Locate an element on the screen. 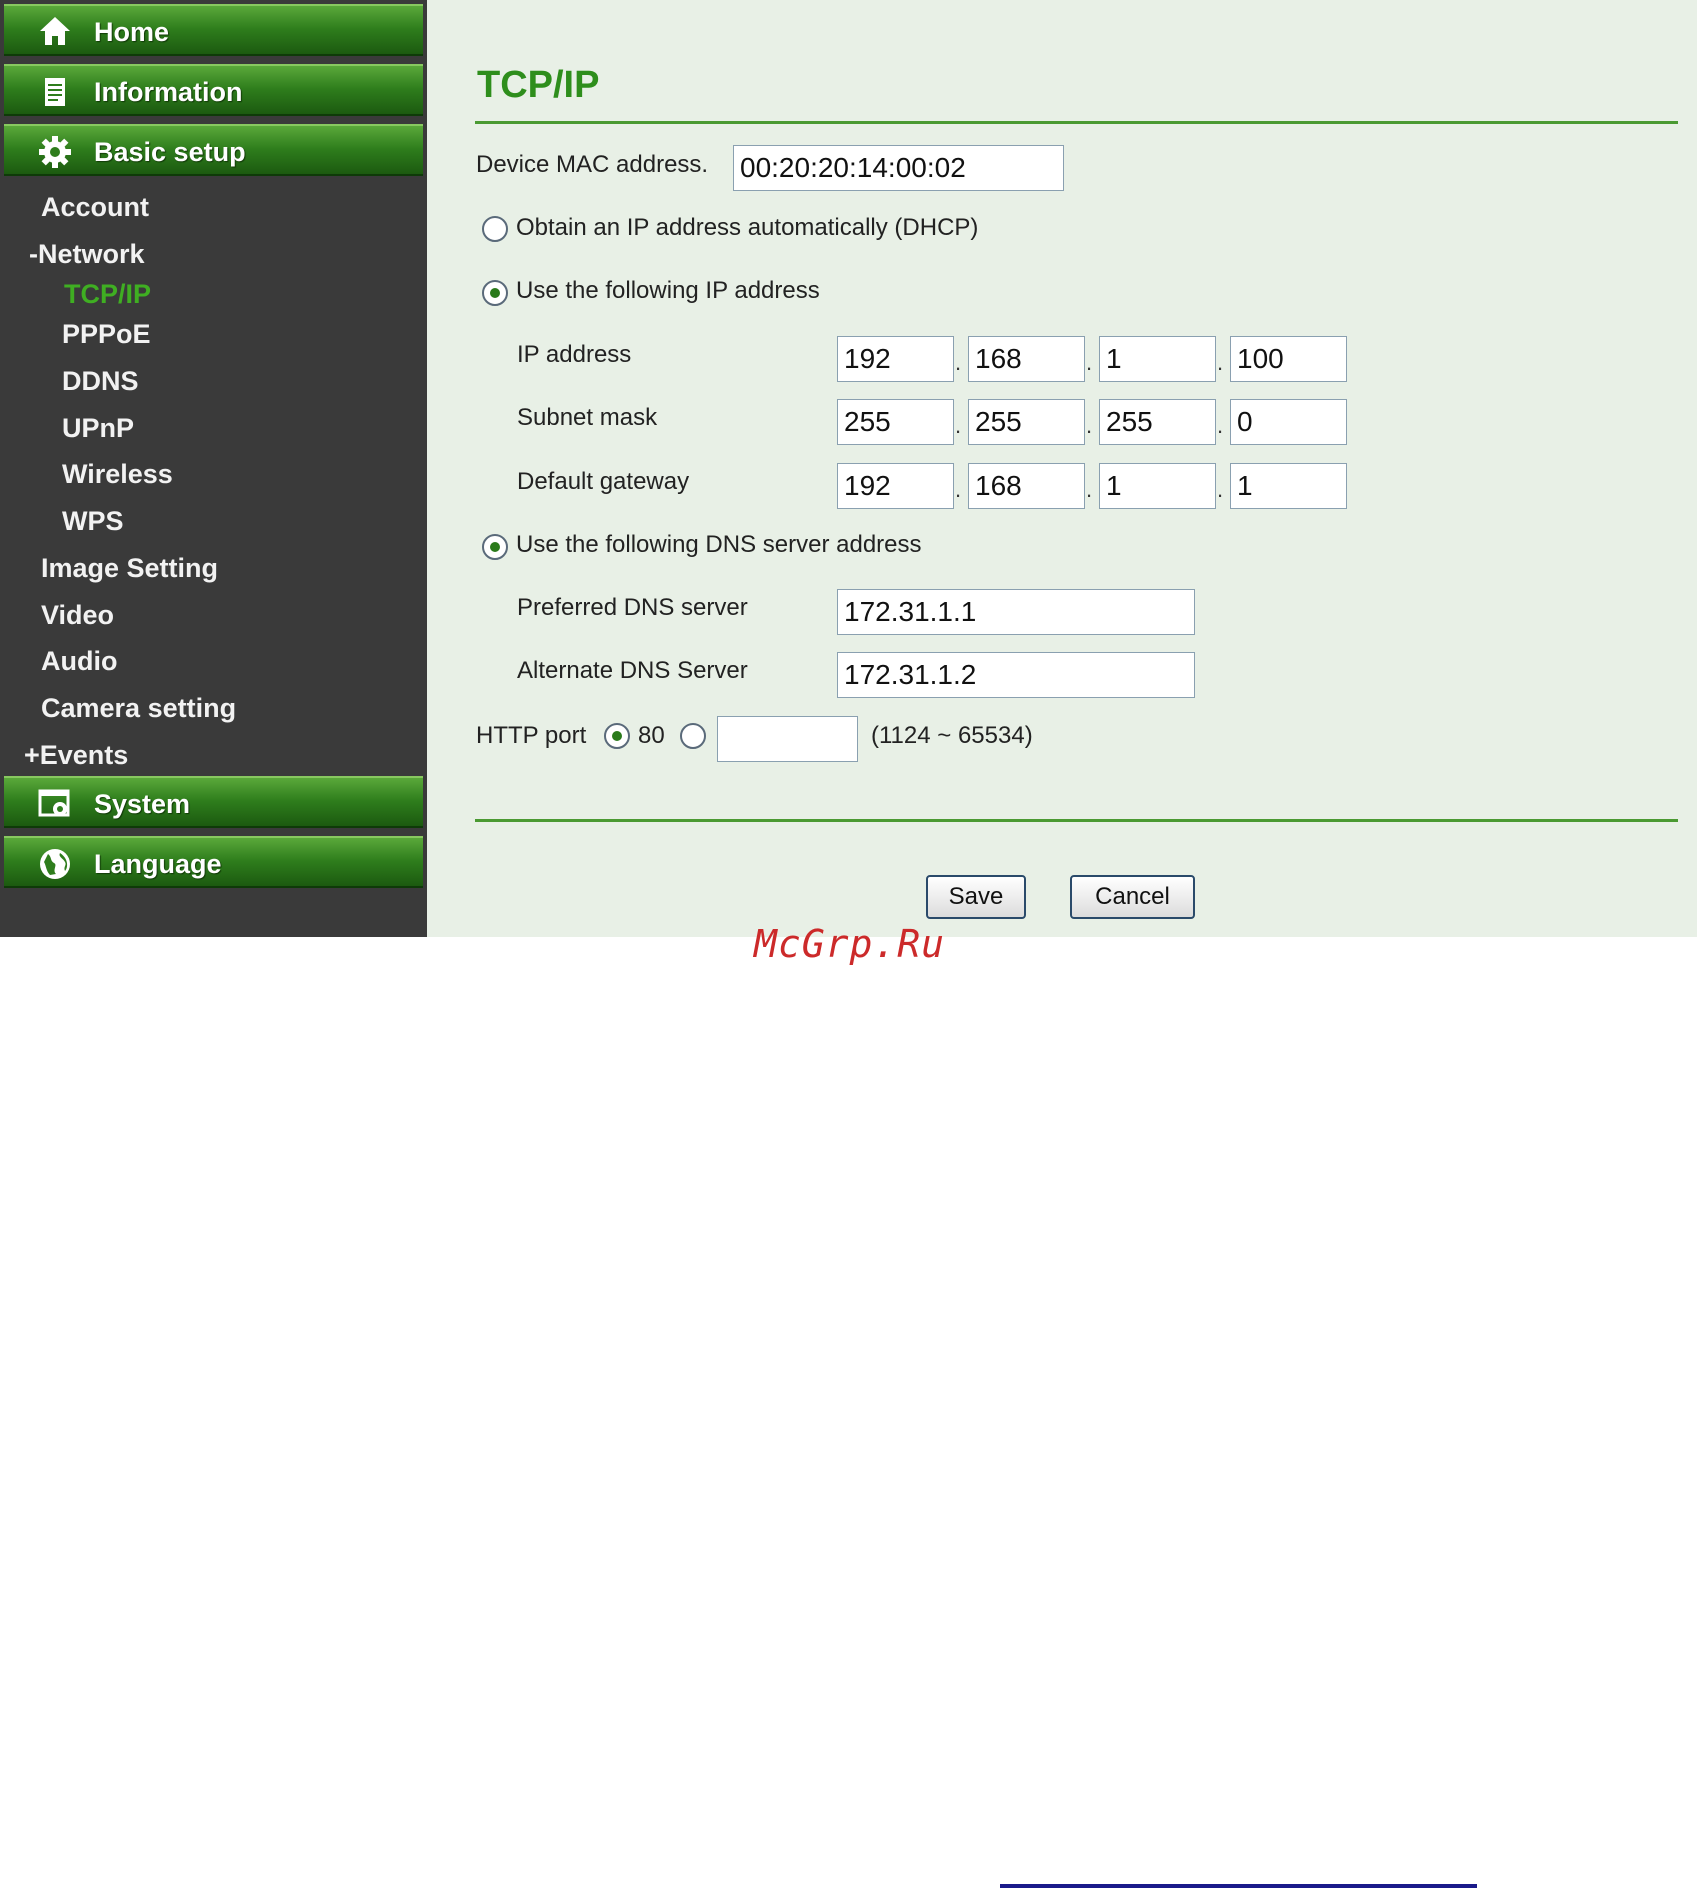 This screenshot has width=1697, height=1888. menu-information-label: Information is located at coordinates (168, 92).